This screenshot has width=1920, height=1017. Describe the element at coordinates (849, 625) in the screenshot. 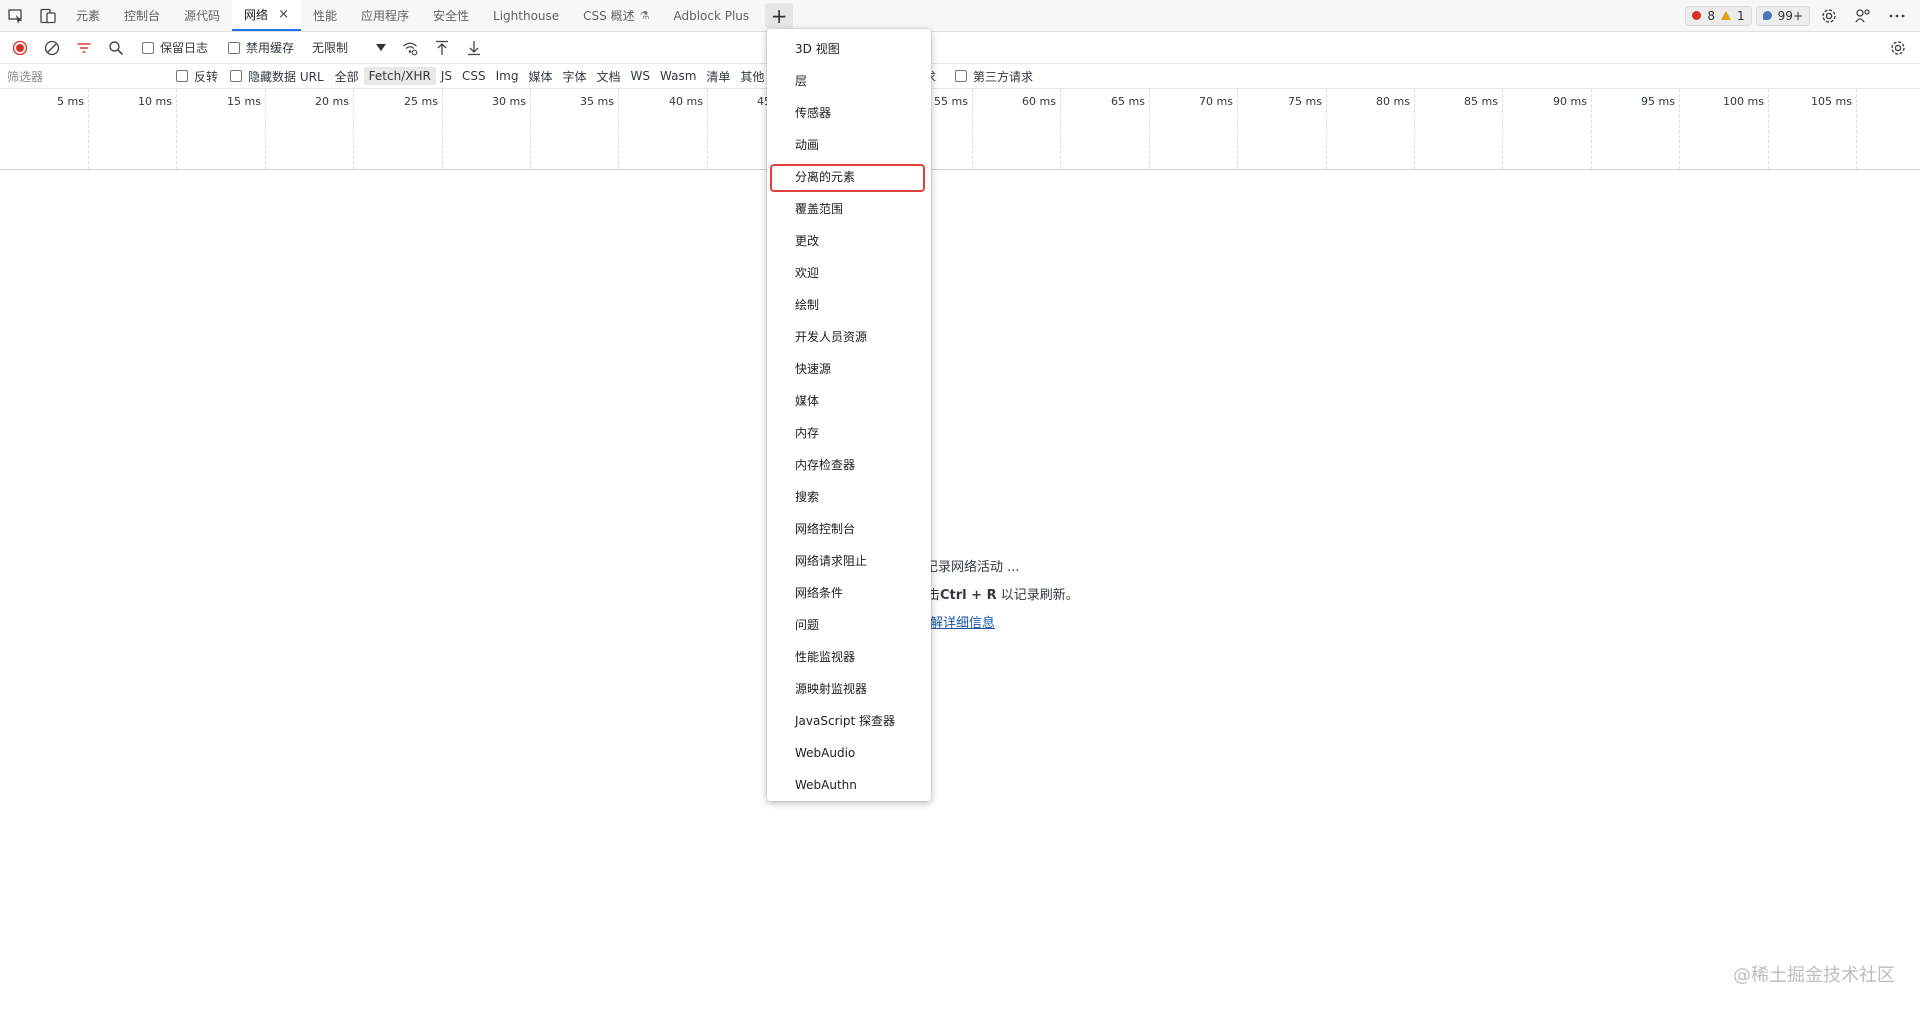

I see `menu-item-18: 问题` at that location.